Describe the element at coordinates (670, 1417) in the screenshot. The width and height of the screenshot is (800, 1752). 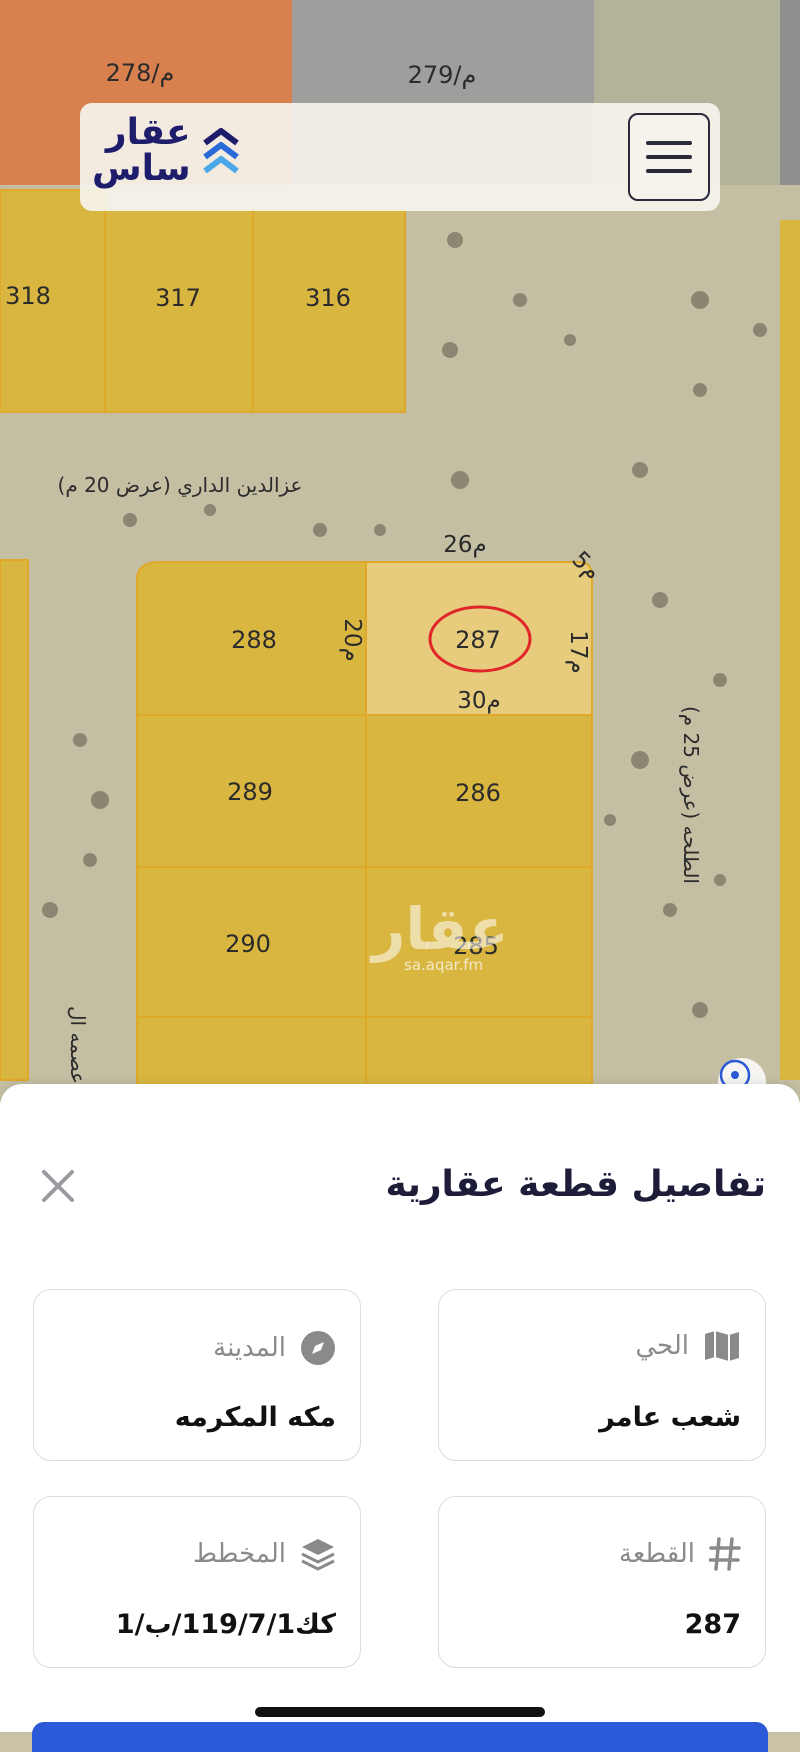
I see `district-value: شعب عامر` at that location.